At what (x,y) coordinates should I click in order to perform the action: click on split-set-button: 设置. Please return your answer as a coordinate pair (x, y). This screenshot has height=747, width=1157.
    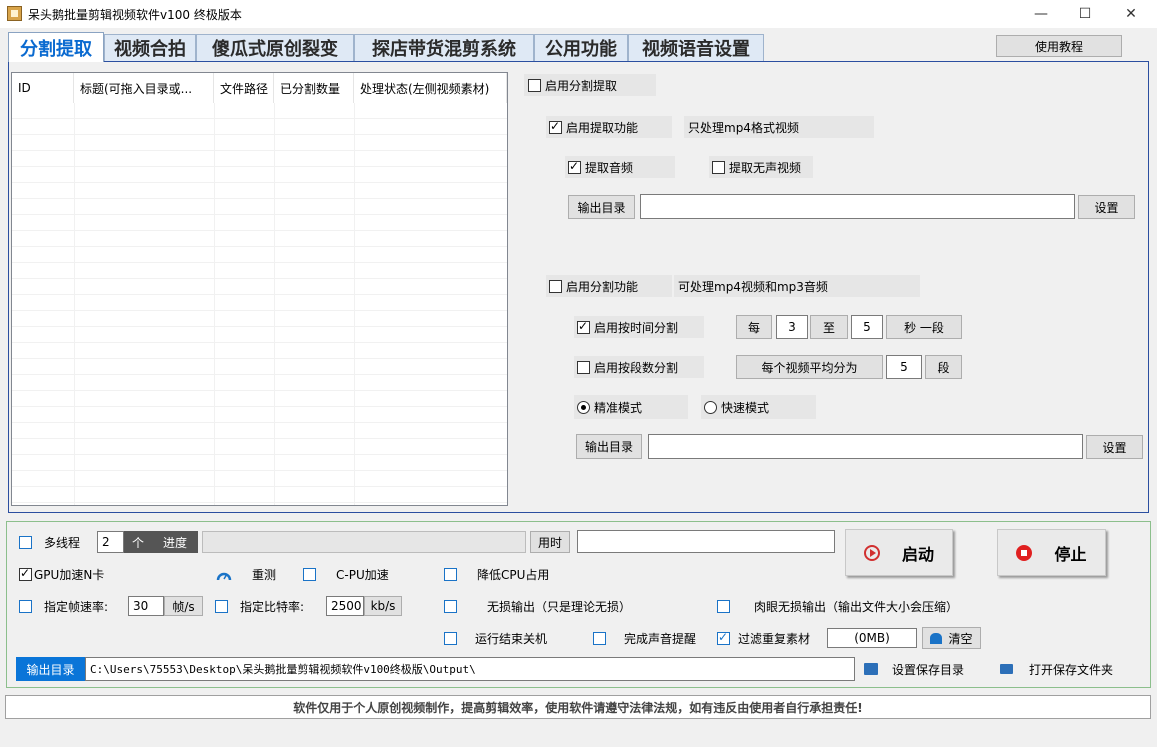
    Looking at the image, I should click on (1114, 447).